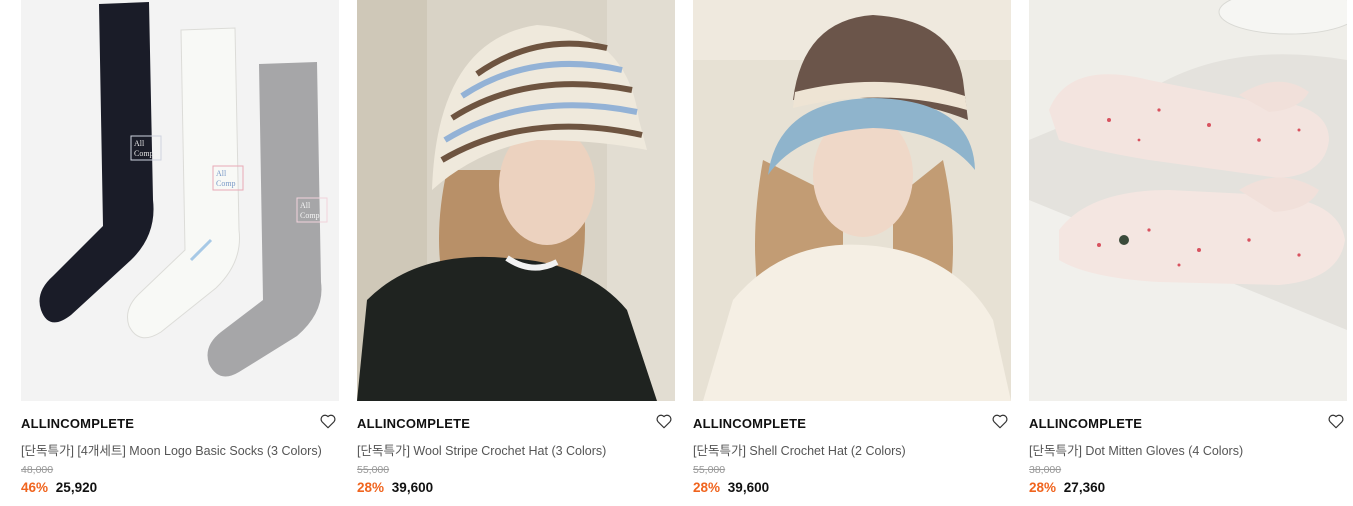 The height and width of the screenshot is (506, 1353). What do you see at coordinates (799, 449) in the screenshot?
I see `product-title: [단독특가] Shell Crochet Hat (2 Colors)` at bounding box center [799, 449].